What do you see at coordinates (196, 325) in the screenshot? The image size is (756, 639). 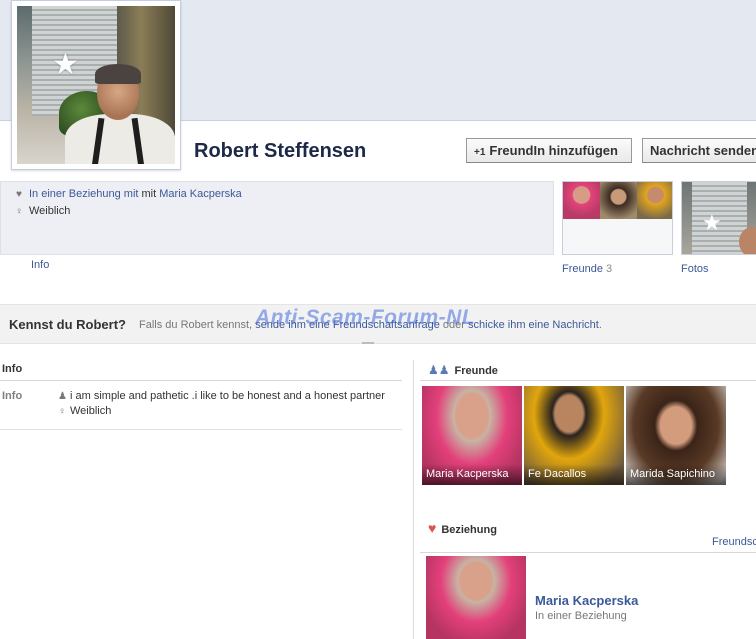 I see `know-prefix: Falls du Robert kennst,` at bounding box center [196, 325].